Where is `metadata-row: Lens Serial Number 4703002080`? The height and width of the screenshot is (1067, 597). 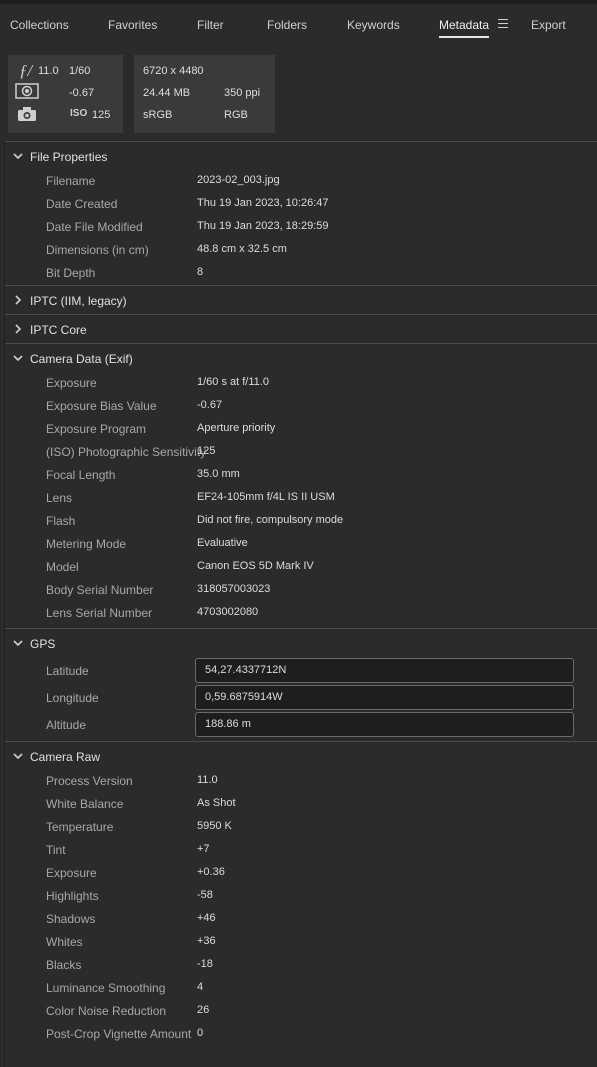 metadata-row: Lens Serial Number 4703002080 is located at coordinates (301, 613).